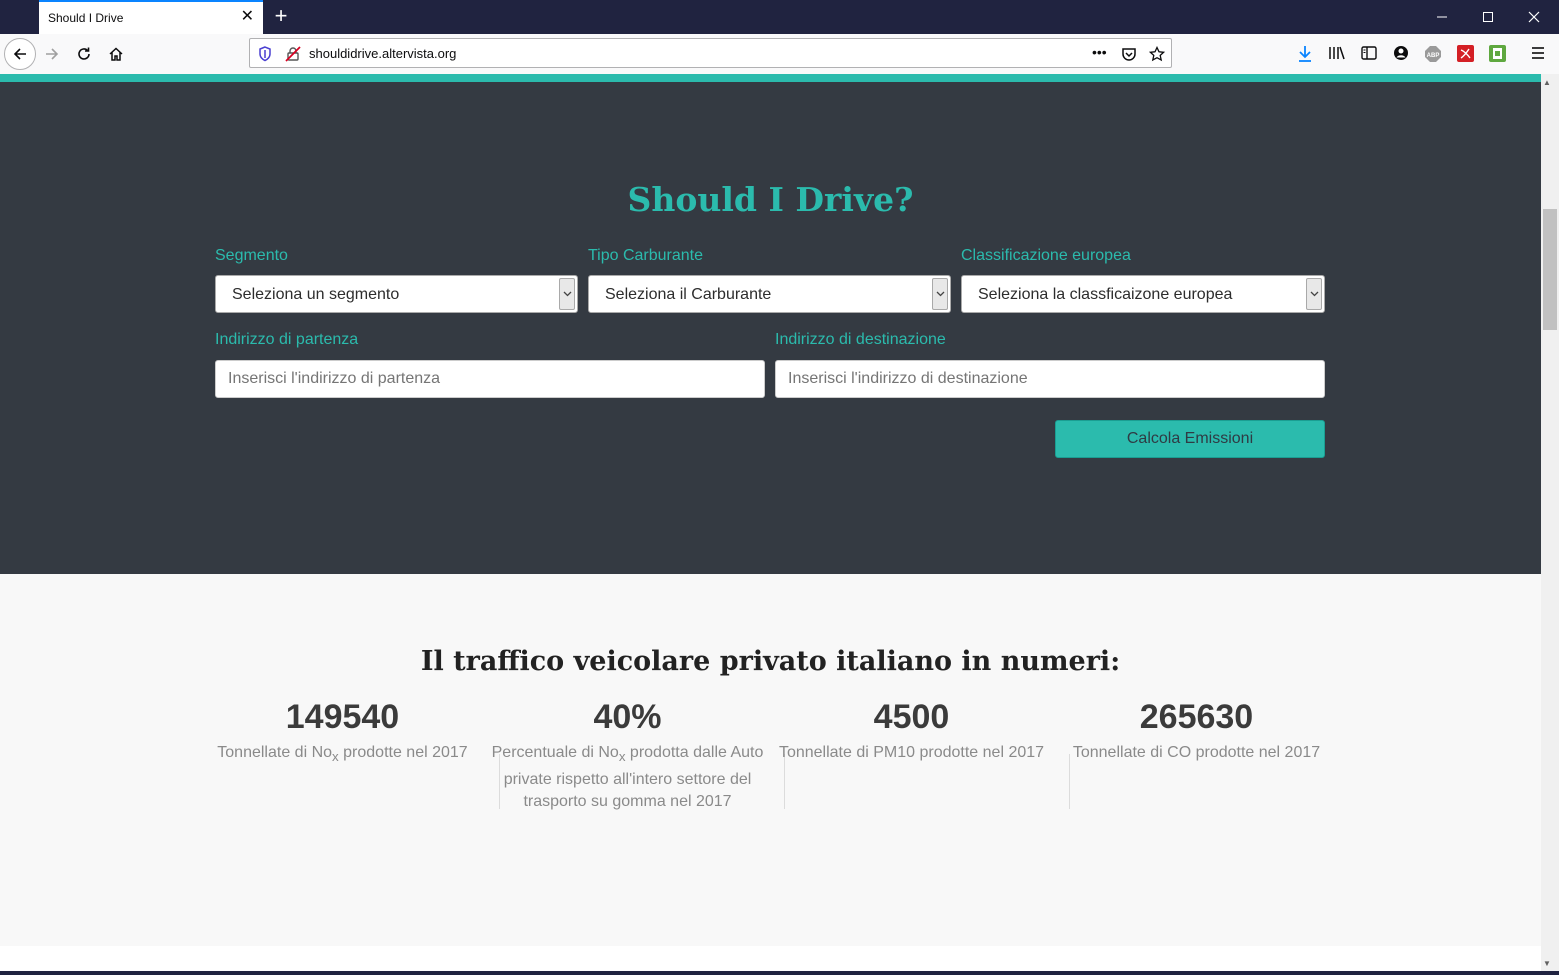  Describe the element at coordinates (247, 17) in the screenshot. I see `tab-close-icon: ✕` at that location.